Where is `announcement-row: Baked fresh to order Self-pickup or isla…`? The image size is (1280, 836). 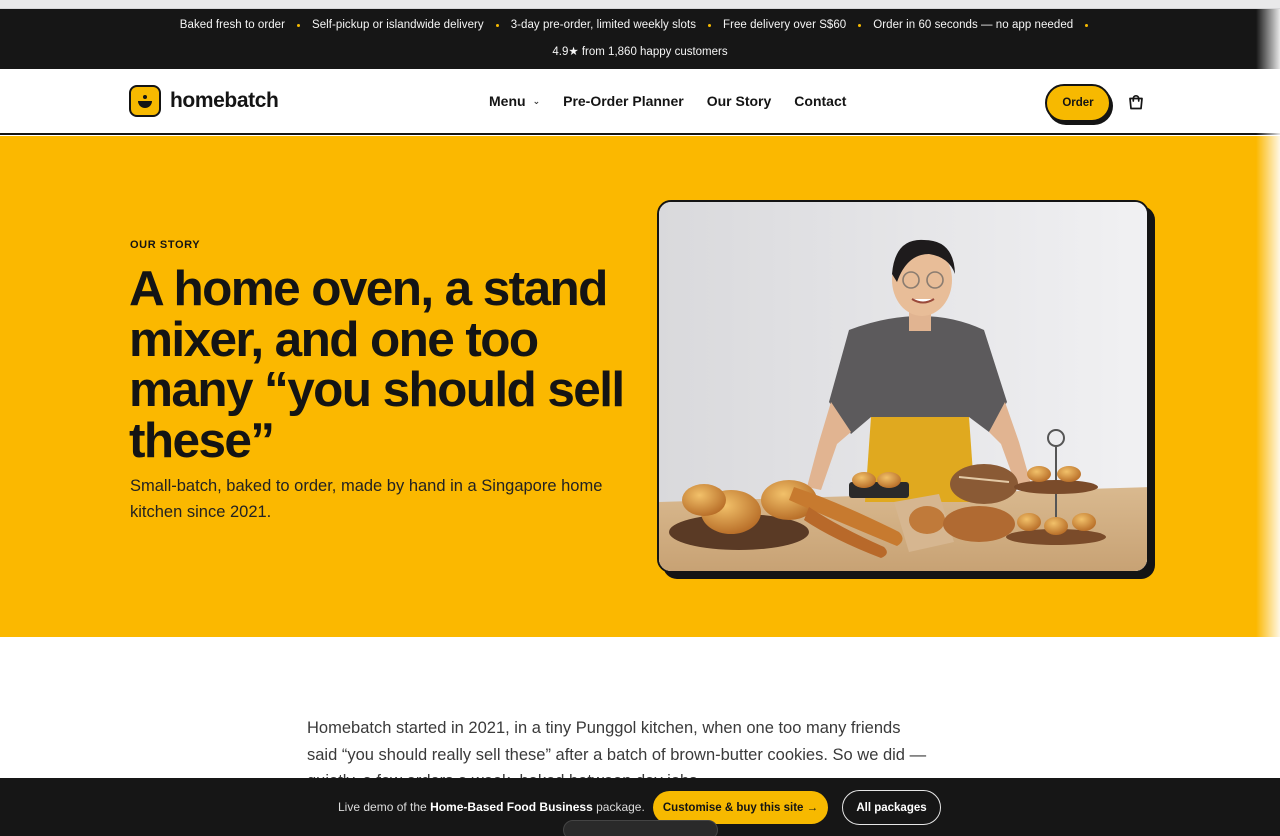
announcement-row: Baked fresh to order Self-pickup or isla… is located at coordinates (640, 25).